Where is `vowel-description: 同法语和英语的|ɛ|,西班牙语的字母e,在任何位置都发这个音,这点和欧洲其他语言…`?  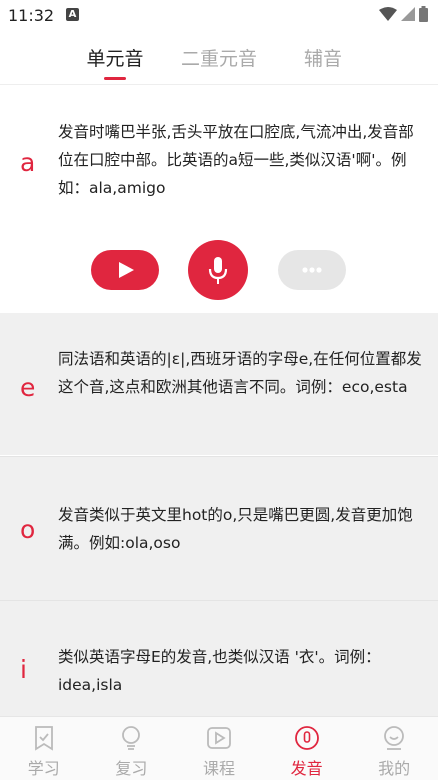 vowel-description: 同法语和英语的|ɛ|,西班牙语的字母e,在任何位置都发这个音,这点和欧洲其他语言… is located at coordinates (240, 373).